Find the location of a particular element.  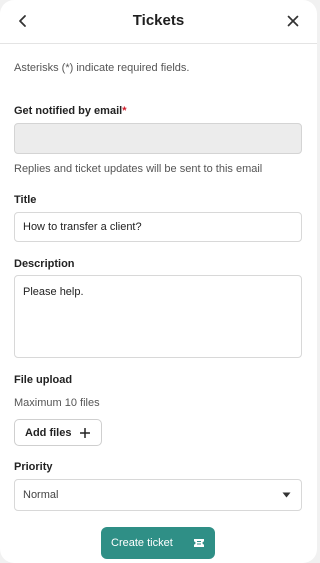

priority-label: Priority is located at coordinates (33, 467).